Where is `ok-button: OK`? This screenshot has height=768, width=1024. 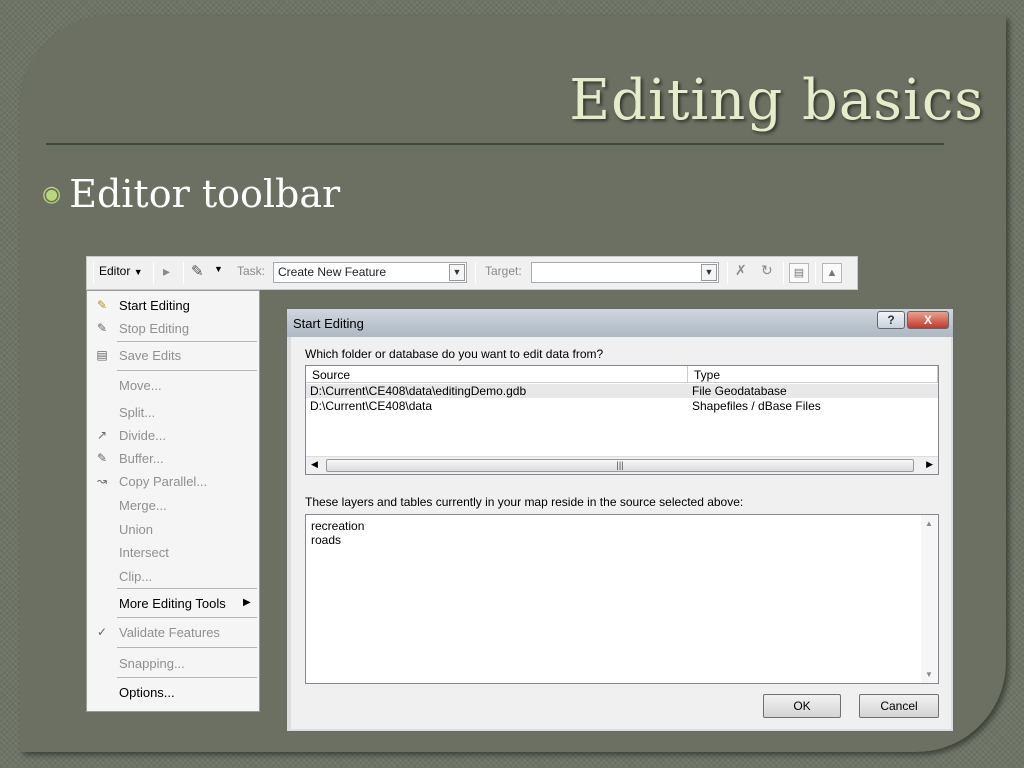
ok-button: OK is located at coordinates (802, 706).